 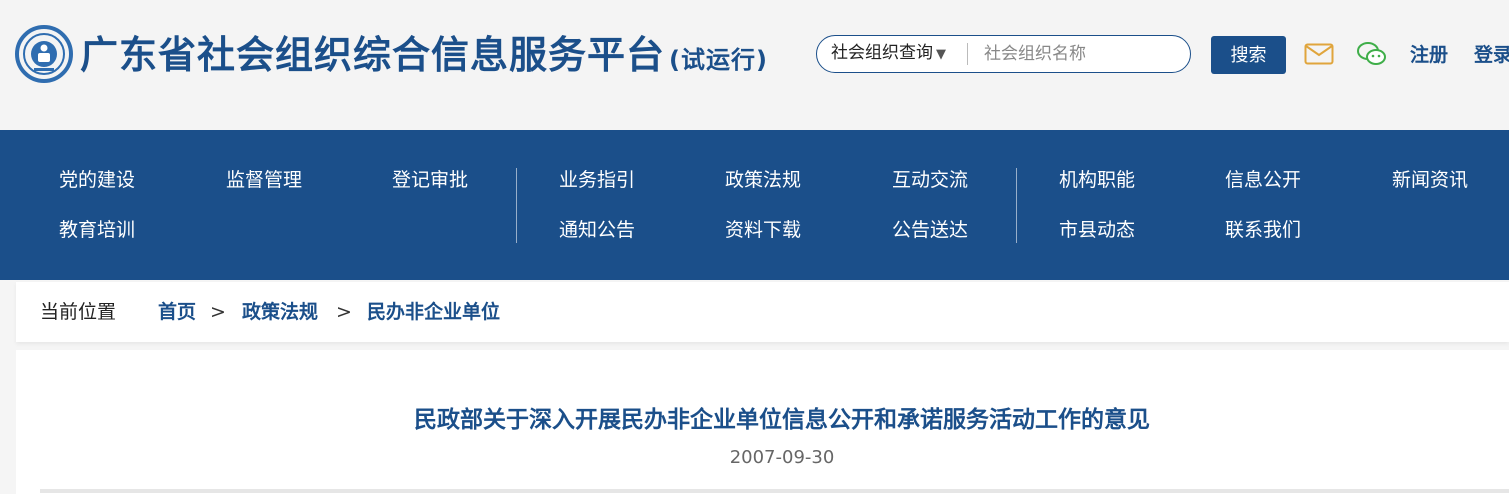 I want to click on search-scope-label: 社会组织查询, so click(x=882, y=53).